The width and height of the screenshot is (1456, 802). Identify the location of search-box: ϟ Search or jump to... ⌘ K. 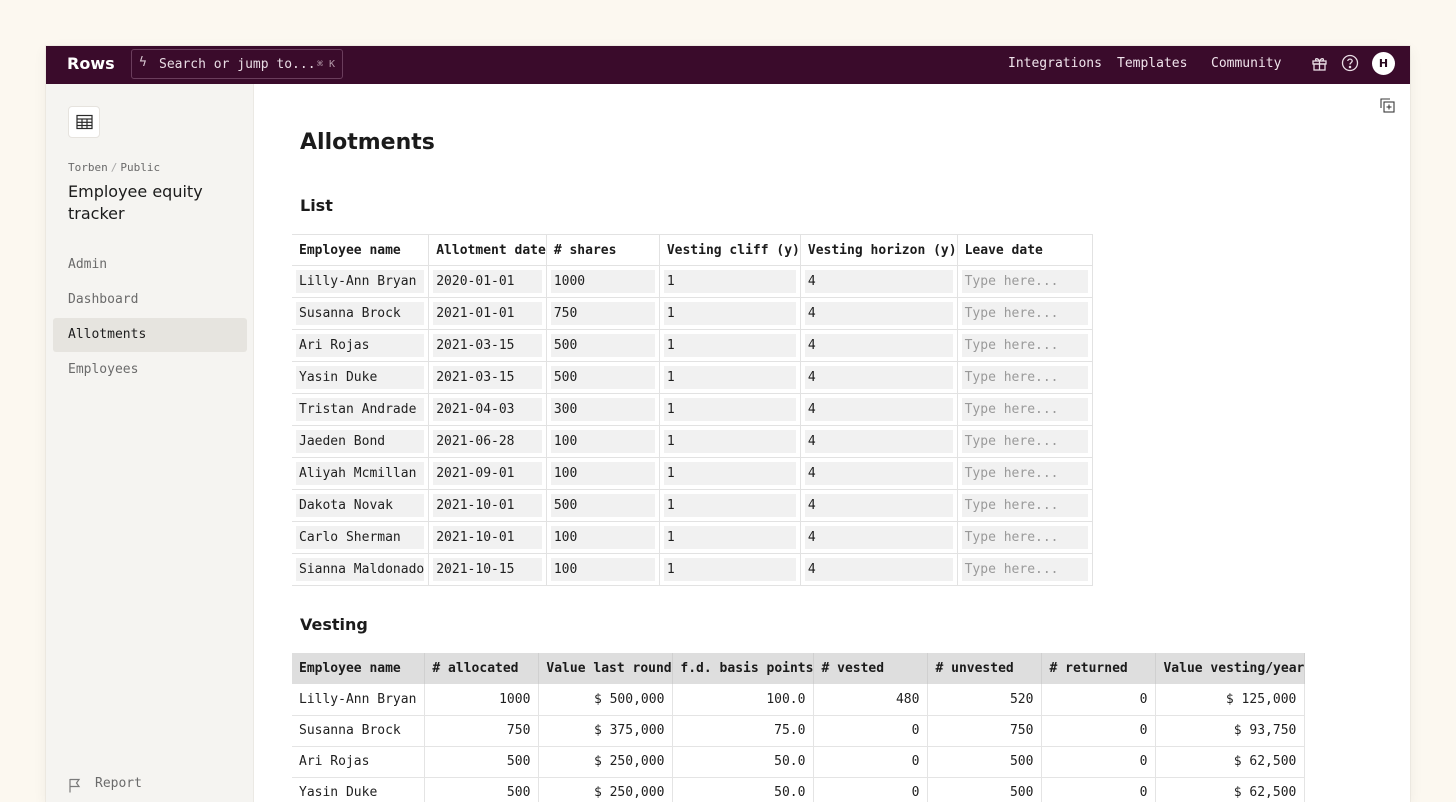
(237, 64).